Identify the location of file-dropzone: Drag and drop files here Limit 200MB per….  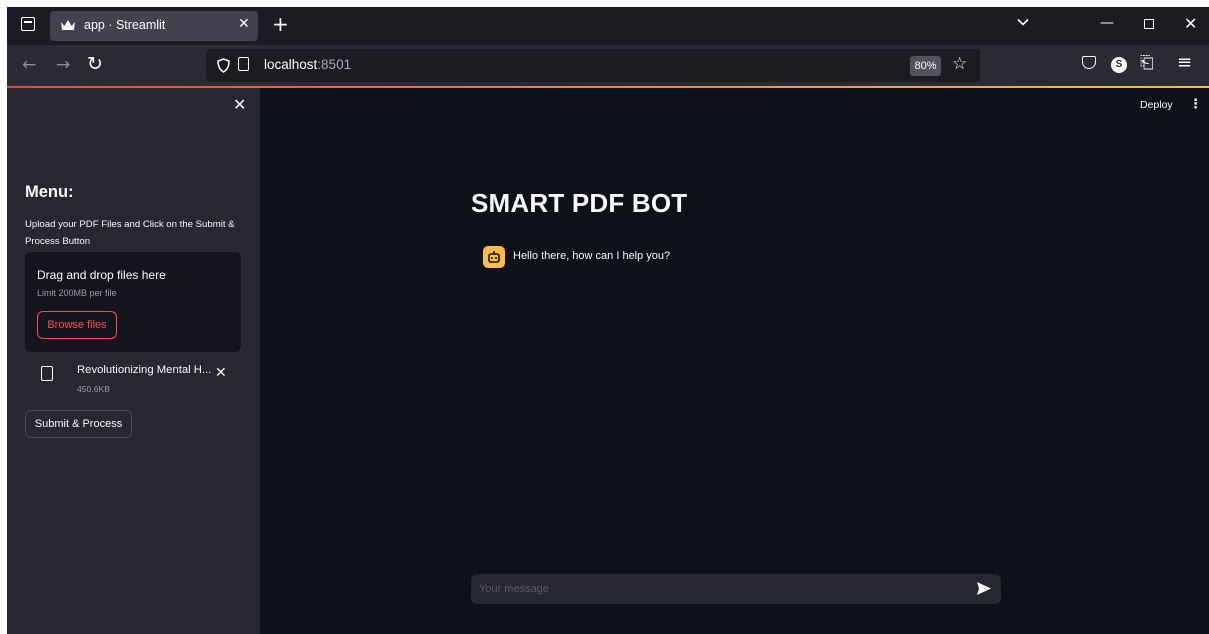
(133, 302).